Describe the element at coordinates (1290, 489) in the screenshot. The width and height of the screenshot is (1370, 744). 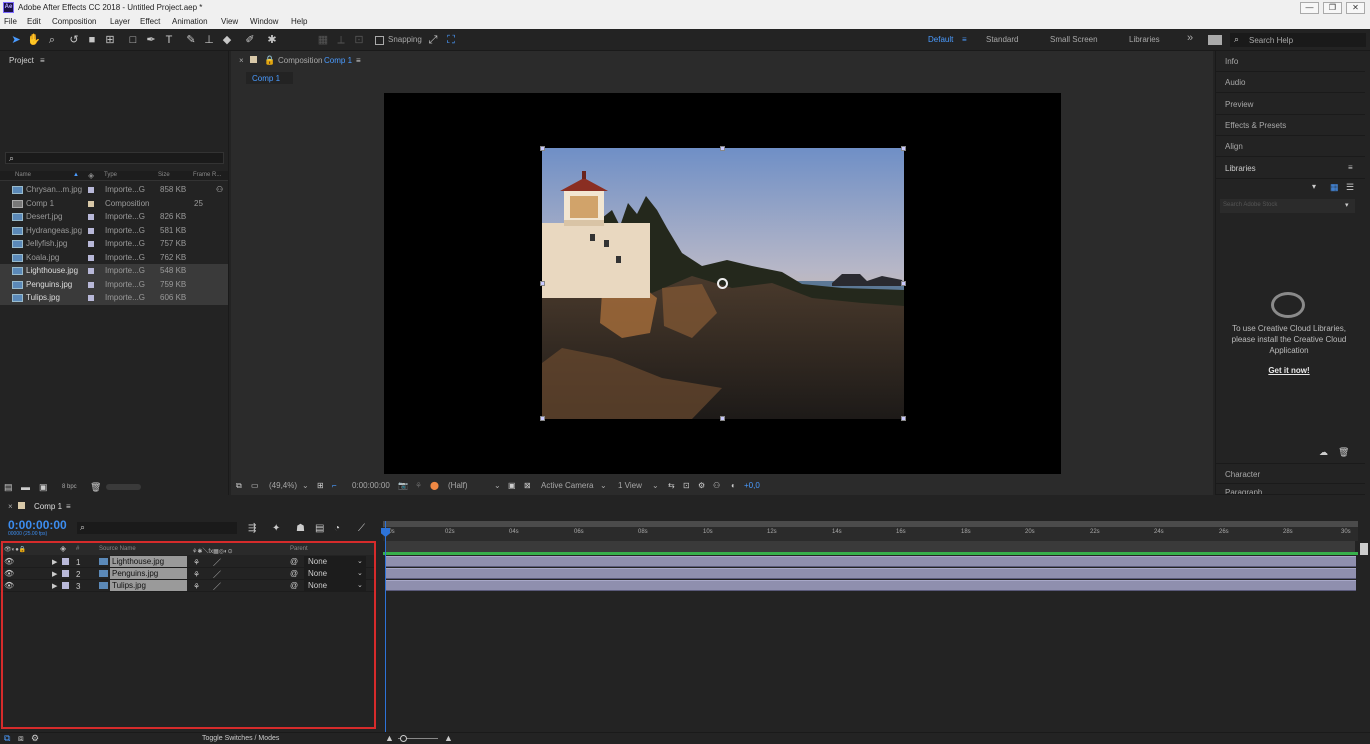
I see `paragraph-panel-tab: Paragraph` at that location.